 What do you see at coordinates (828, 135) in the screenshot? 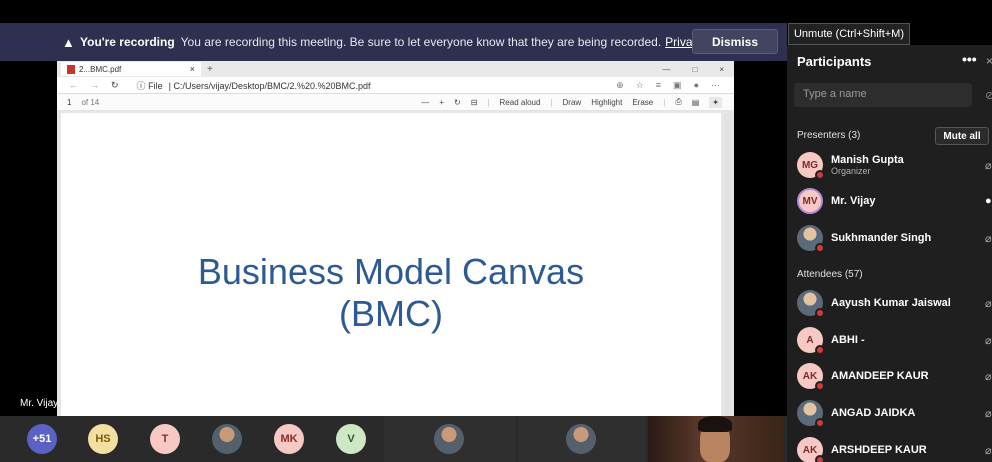
I see `presenters-header: Presenters (3)` at bounding box center [828, 135].